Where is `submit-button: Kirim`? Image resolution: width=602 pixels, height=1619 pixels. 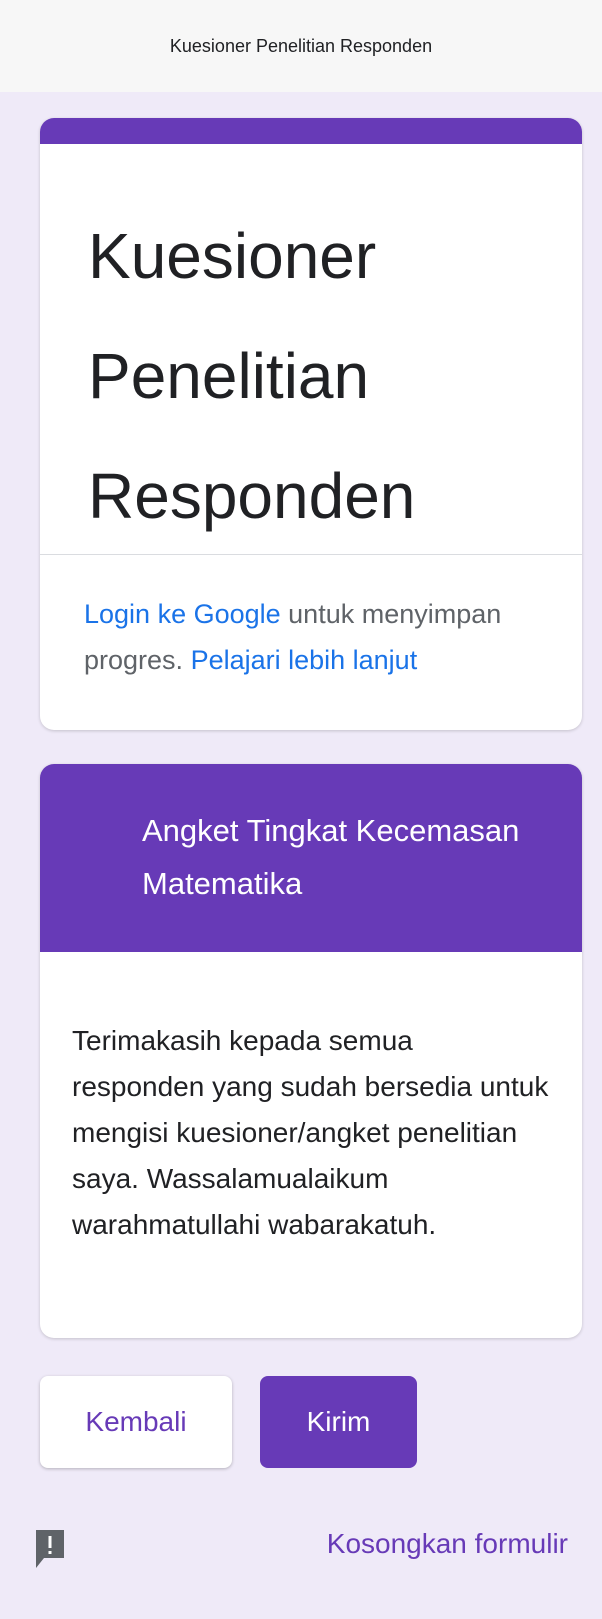 submit-button: Kirim is located at coordinates (338, 1422).